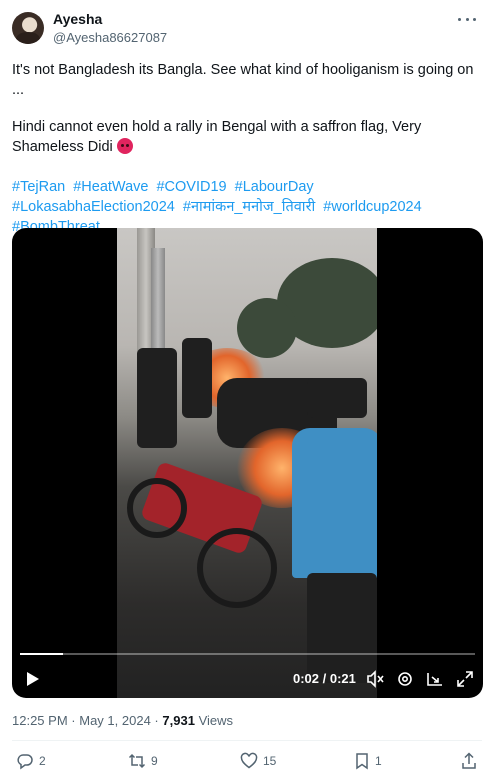 The height and width of the screenshot is (772, 488). I want to click on share-button, so click(471, 761).